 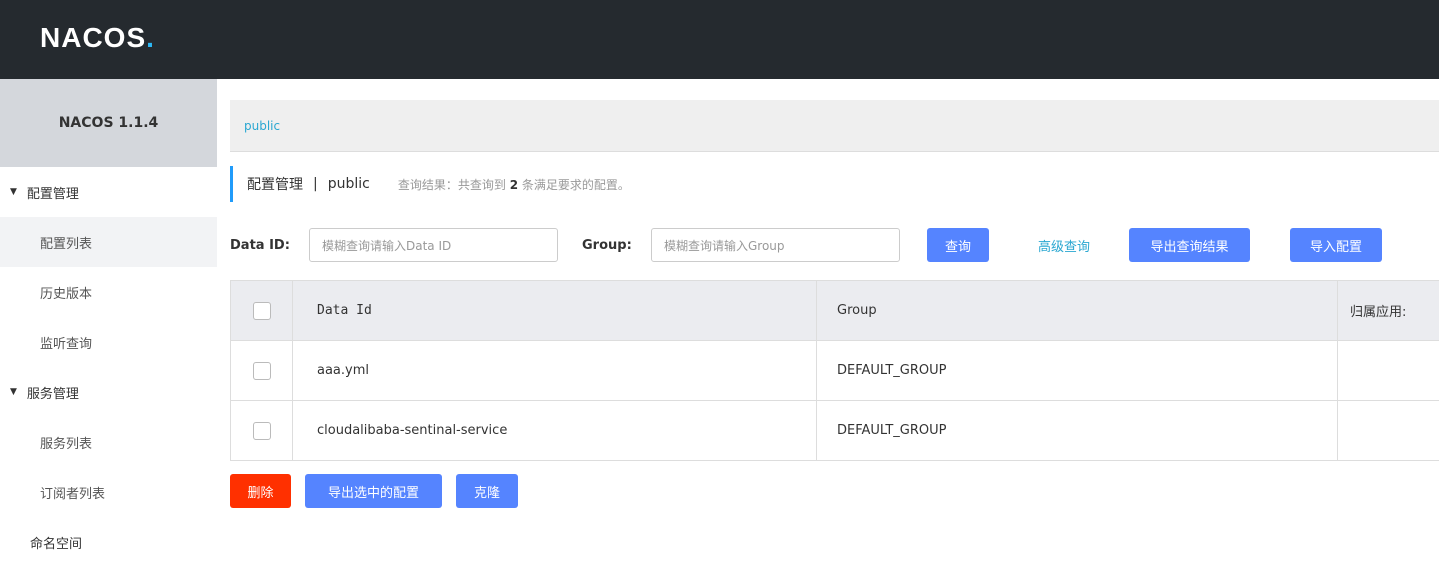 What do you see at coordinates (108, 242) in the screenshot?
I see `sidebar-item-config-list: 配置列表` at bounding box center [108, 242].